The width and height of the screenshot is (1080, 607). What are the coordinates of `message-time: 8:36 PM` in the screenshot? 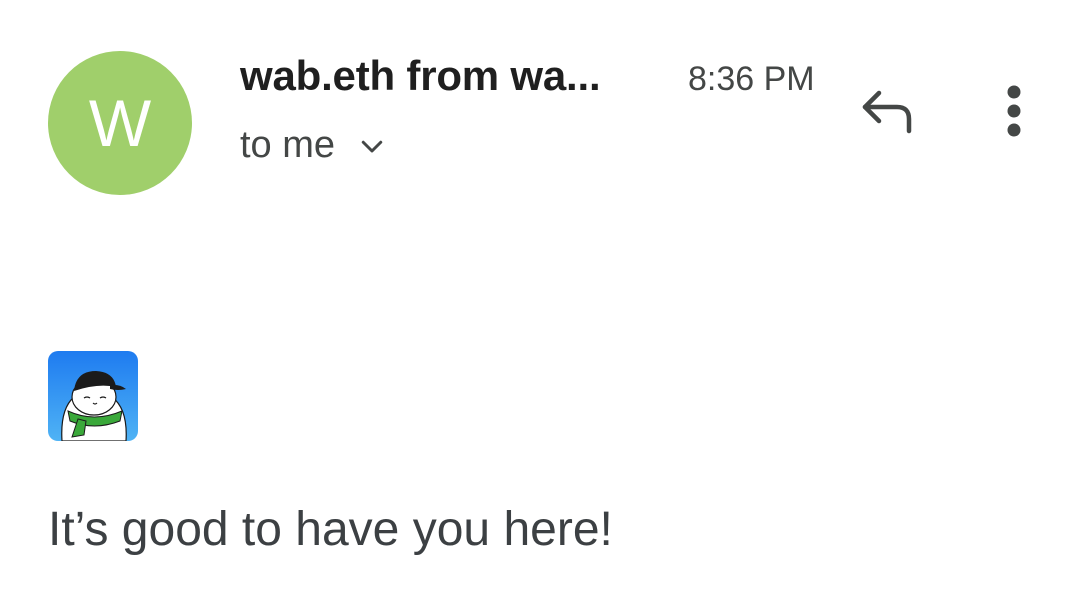 It's located at (751, 79).